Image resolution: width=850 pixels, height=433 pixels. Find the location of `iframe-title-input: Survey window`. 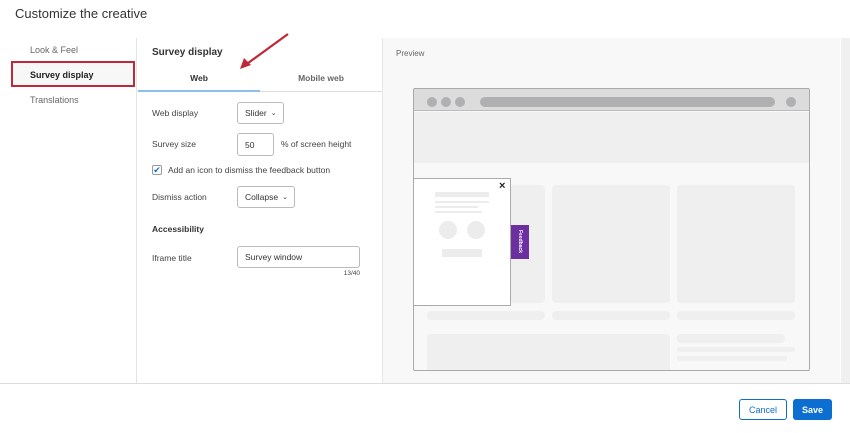

iframe-title-input: Survey window is located at coordinates (298, 257).